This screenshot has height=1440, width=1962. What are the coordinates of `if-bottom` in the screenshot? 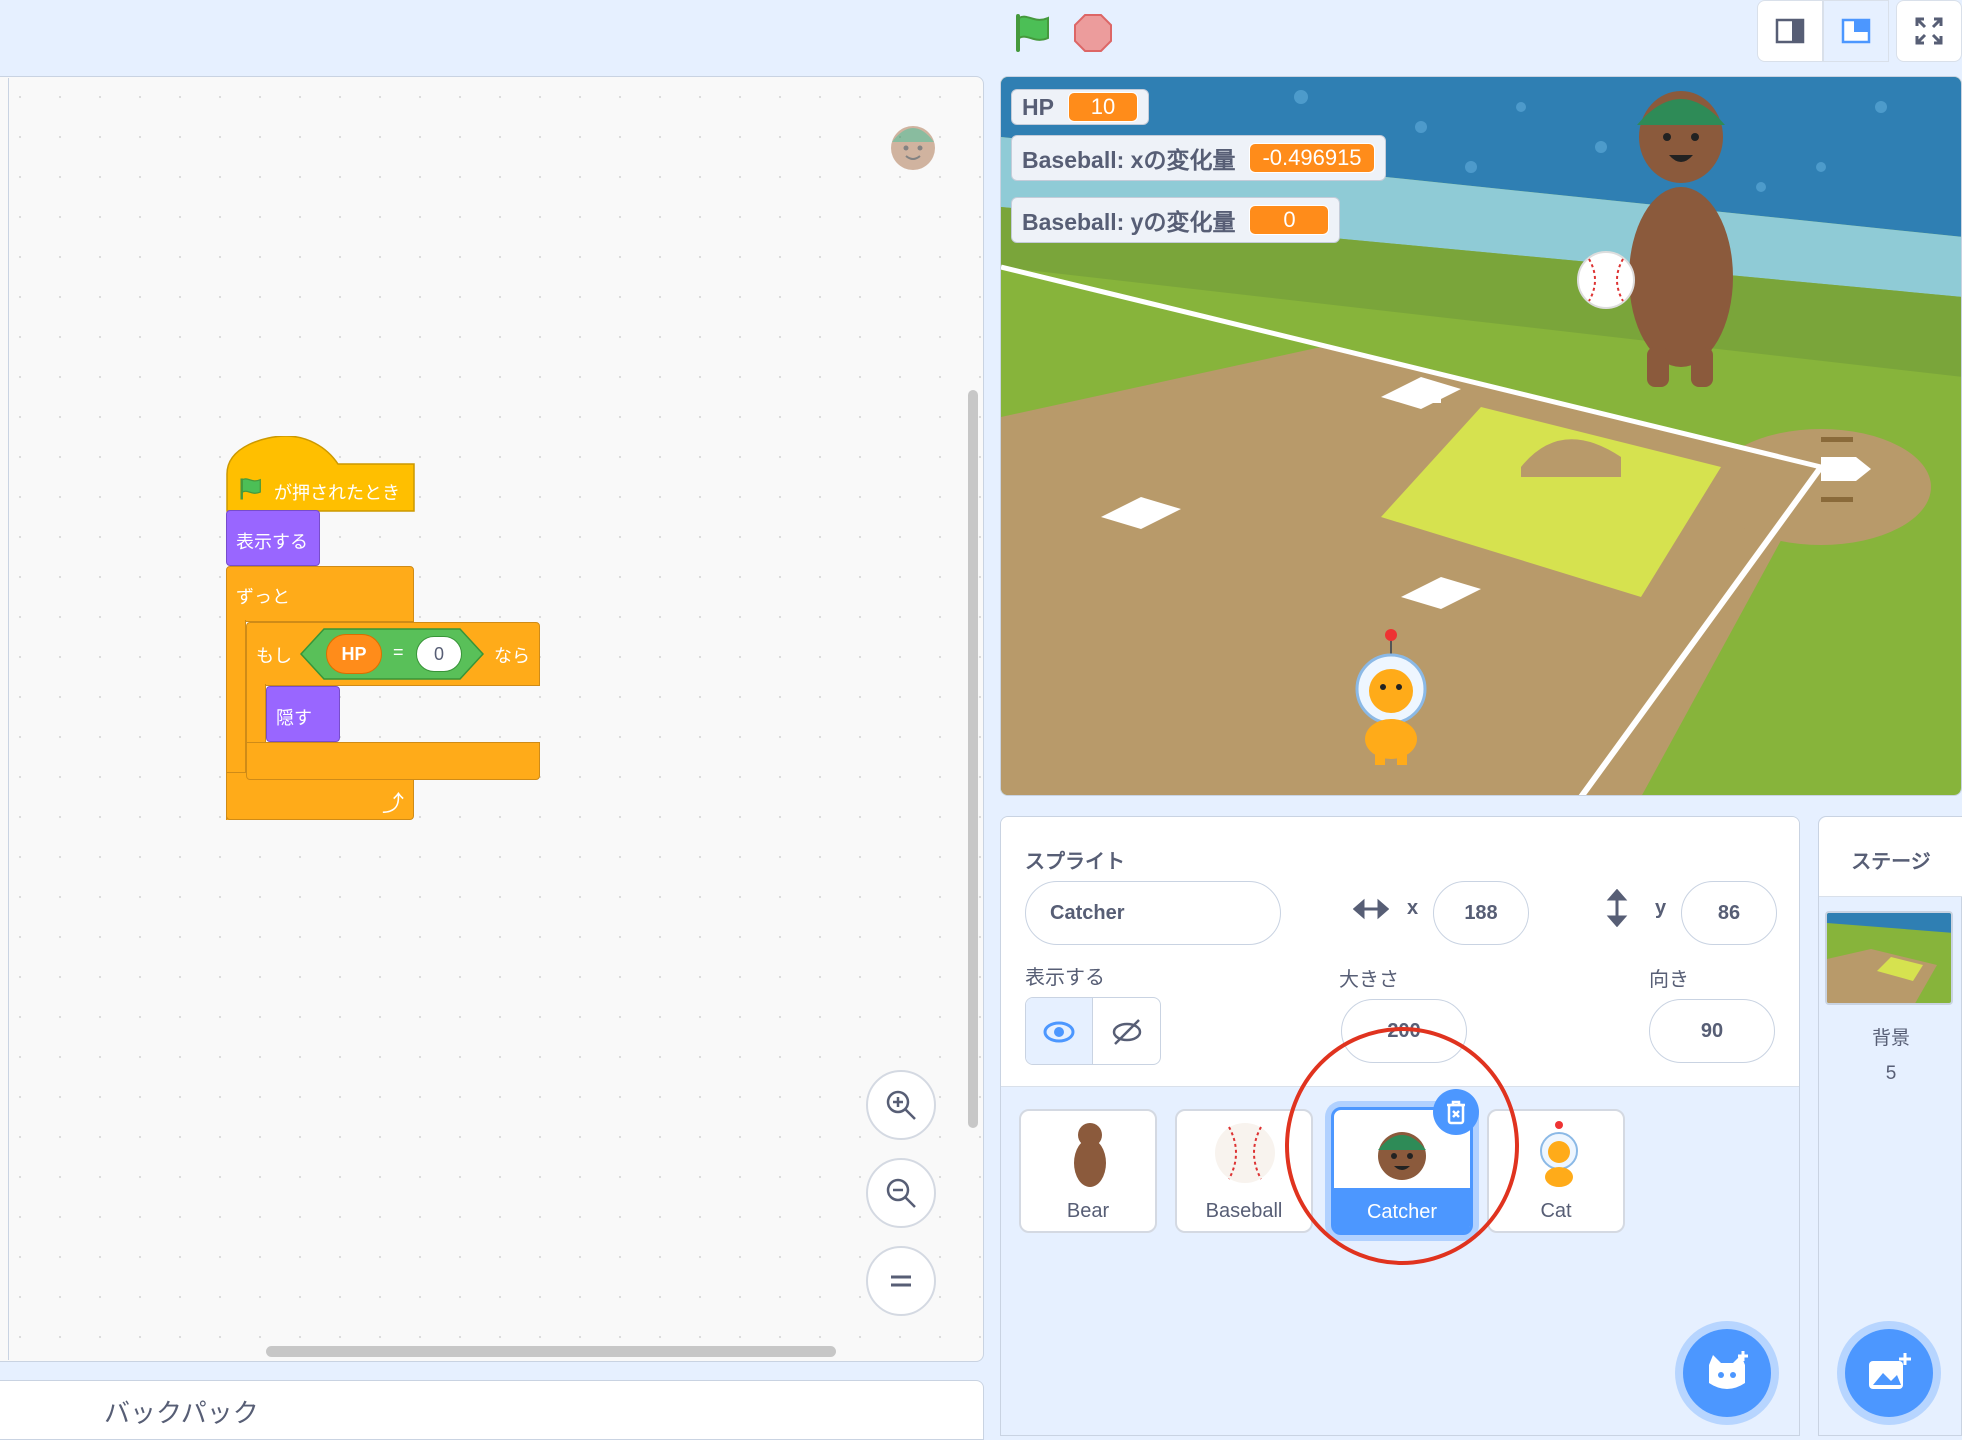 It's located at (393, 761).